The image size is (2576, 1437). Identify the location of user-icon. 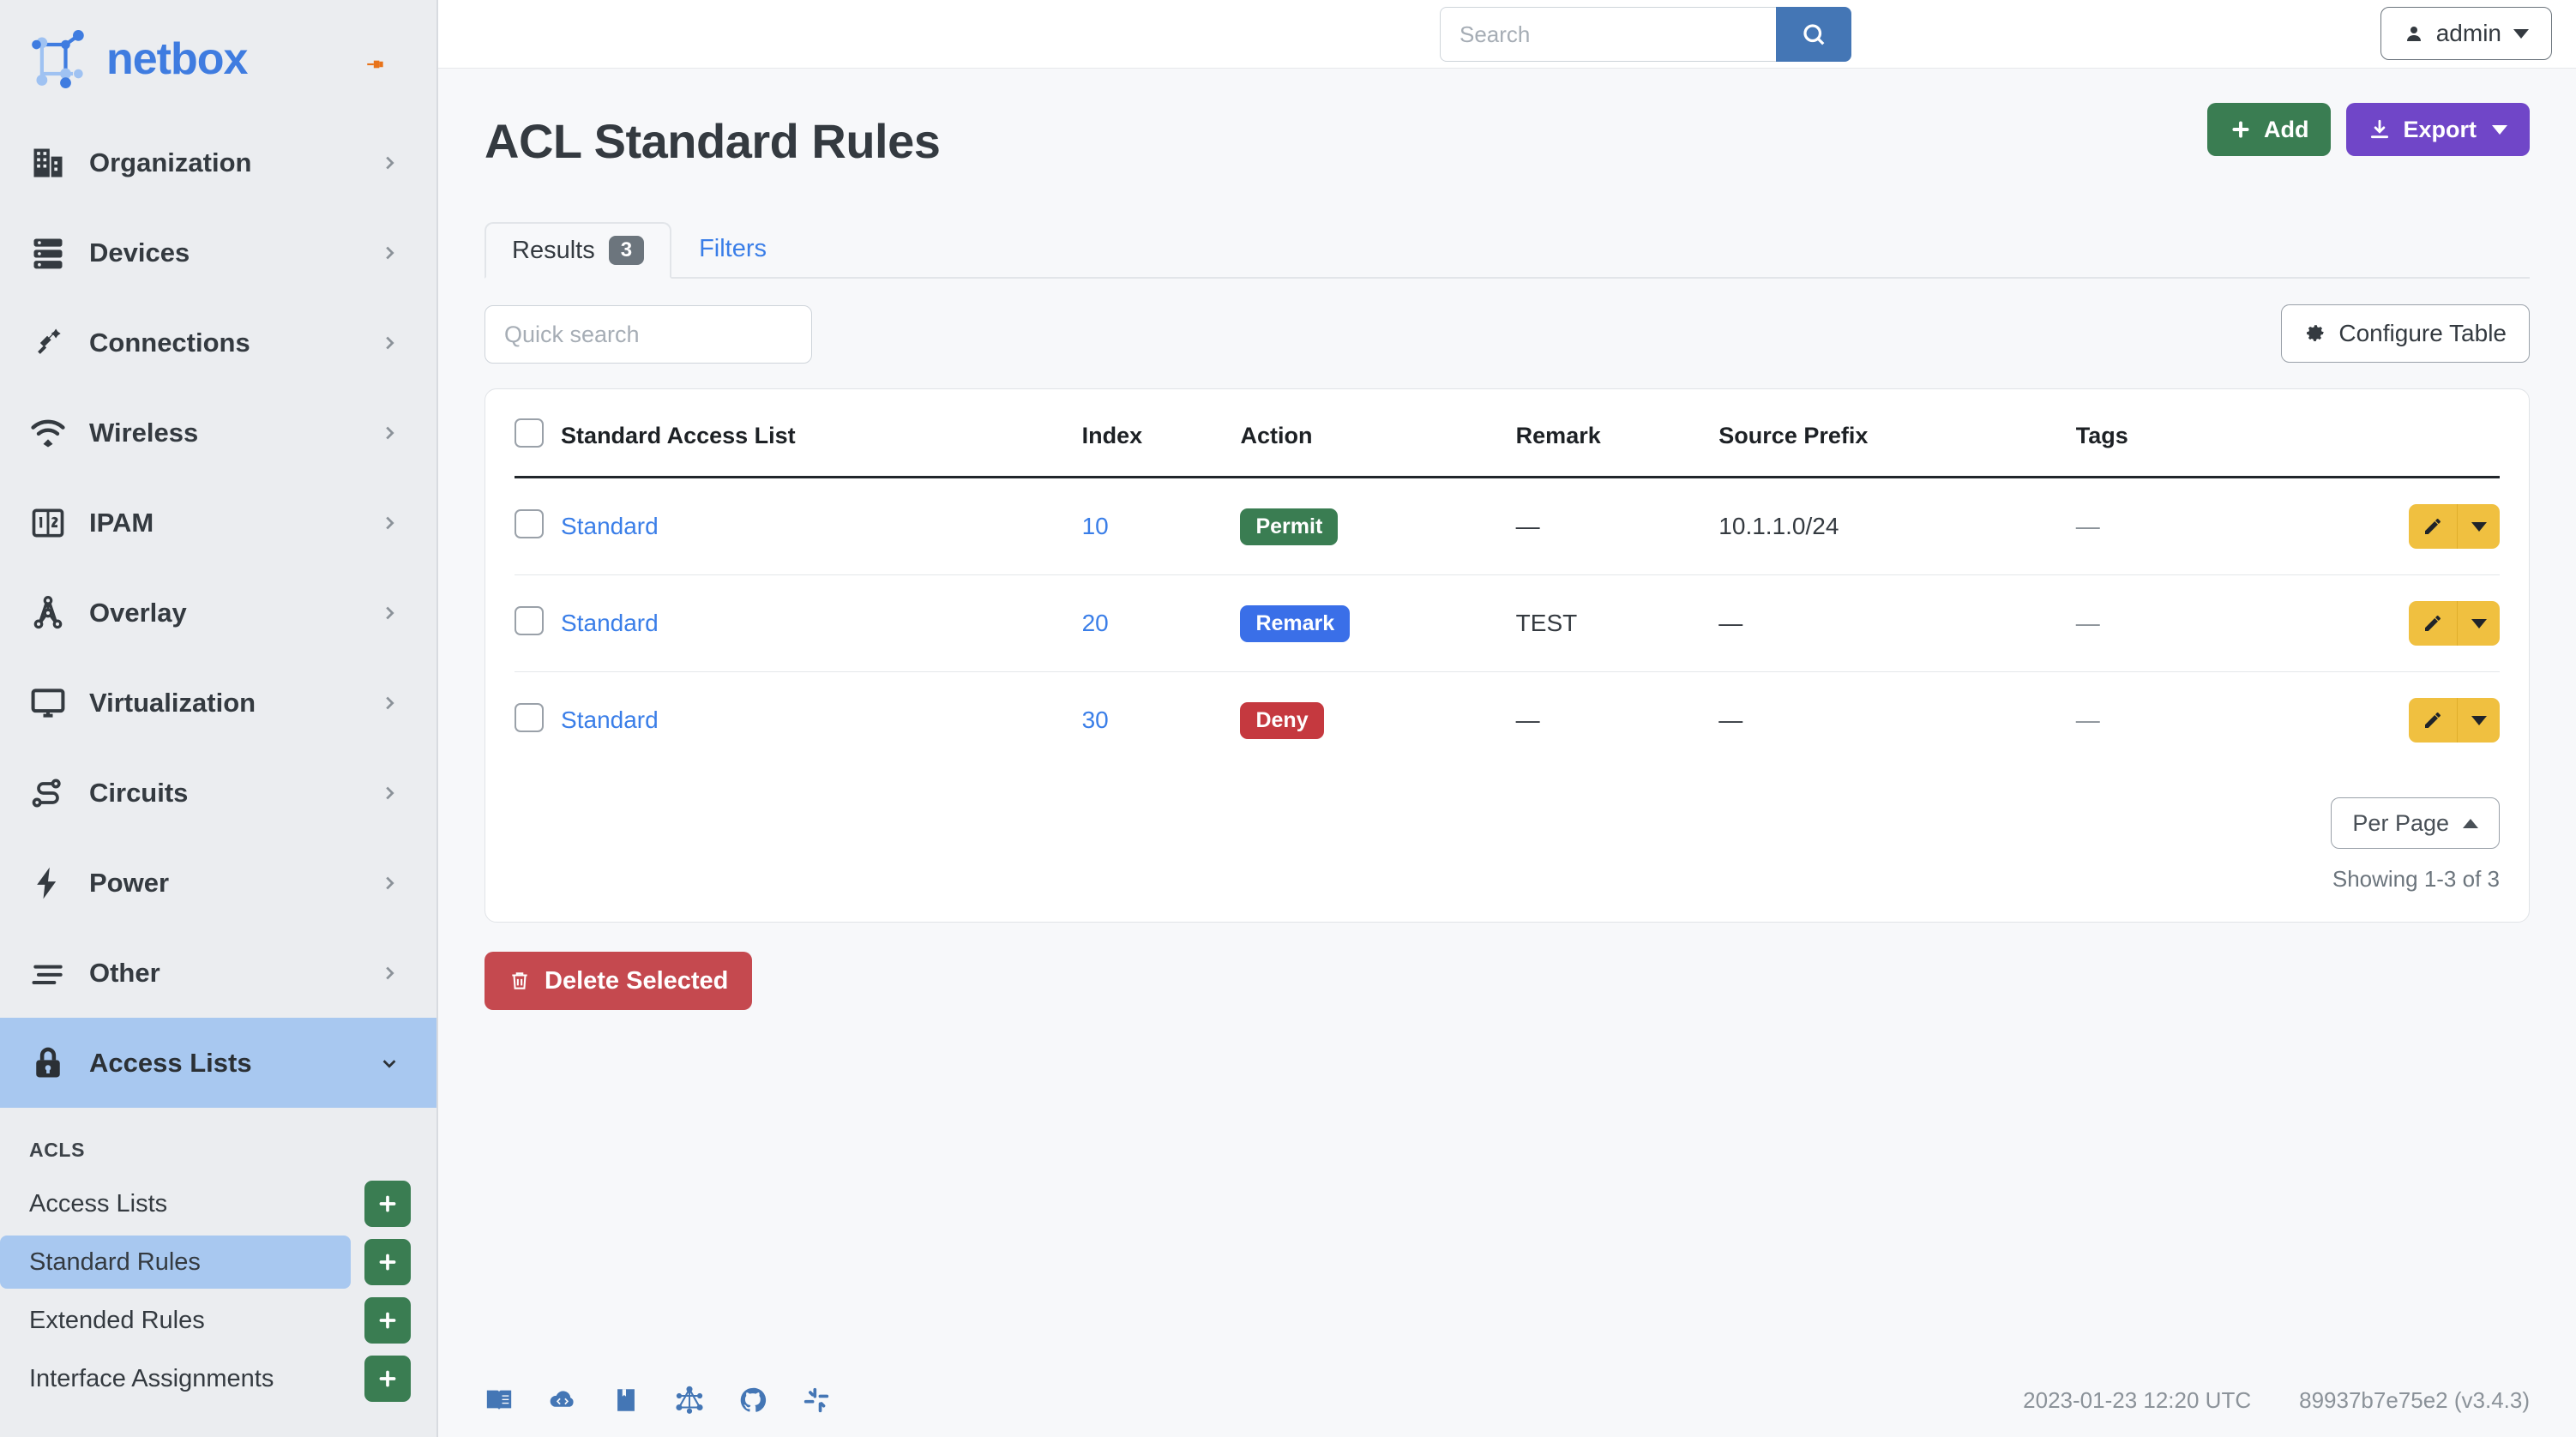
(2413, 34).